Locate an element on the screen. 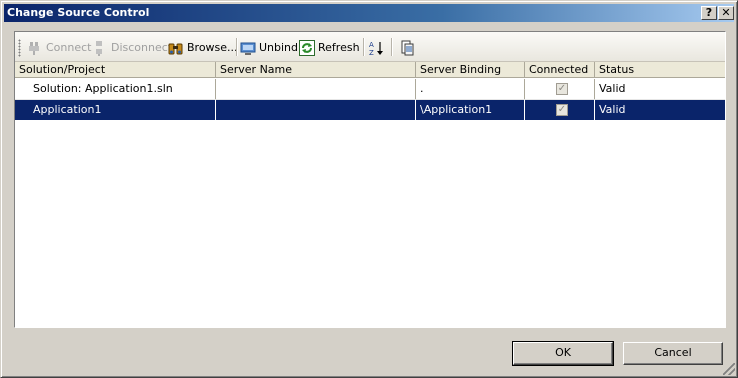  properties-button is located at coordinates (407, 47).